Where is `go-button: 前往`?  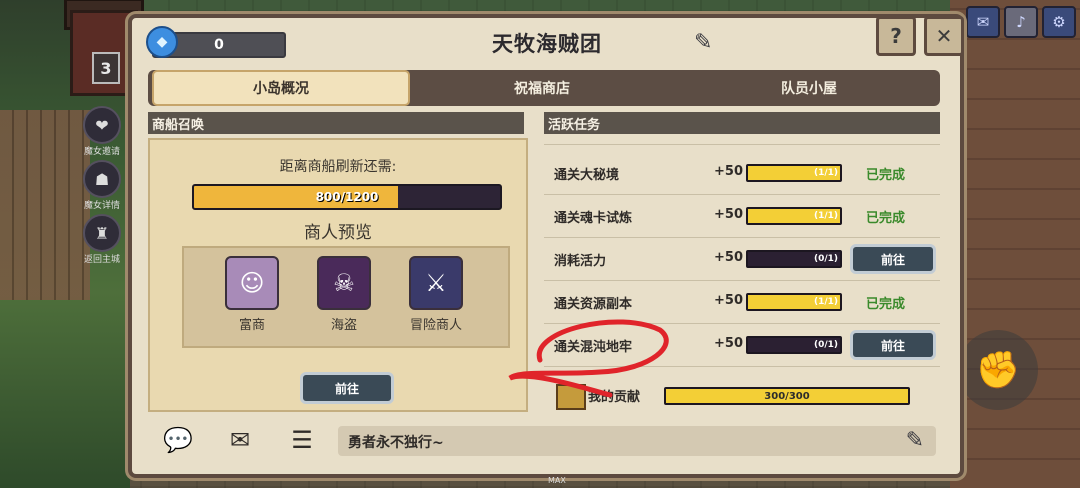 go-button: 前往 is located at coordinates (347, 388).